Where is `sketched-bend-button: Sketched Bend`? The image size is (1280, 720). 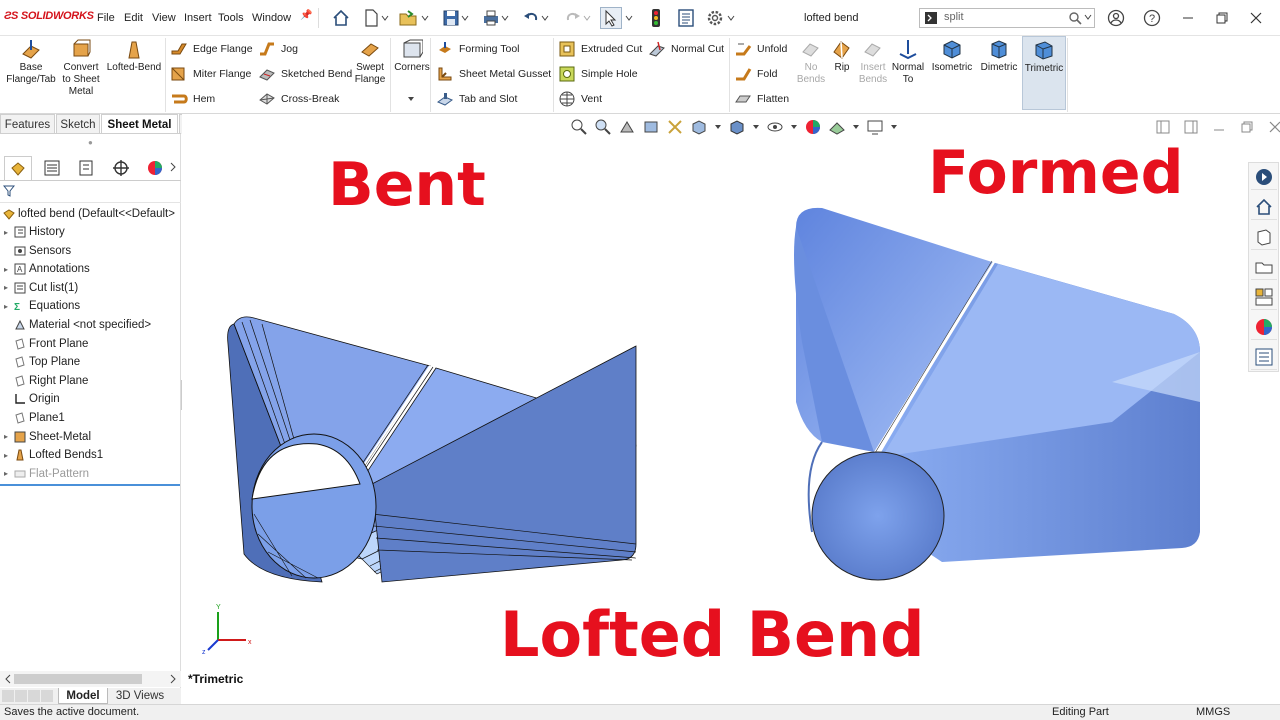
sketched-bend-button: Sketched Bend is located at coordinates (305, 74).